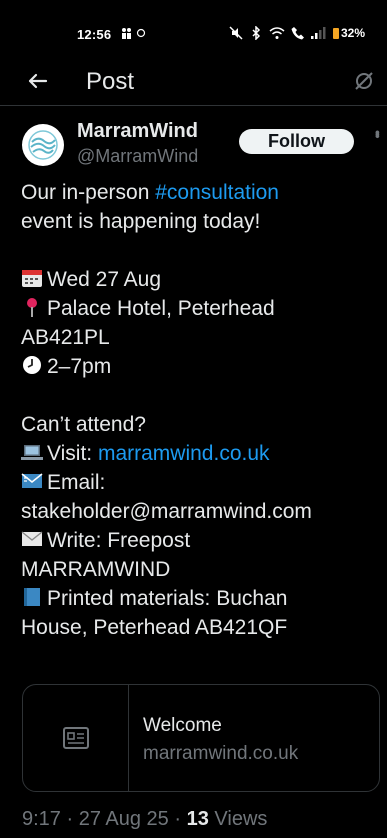 The width and height of the screenshot is (387, 838). I want to click on pin-icon, so click(32, 307).